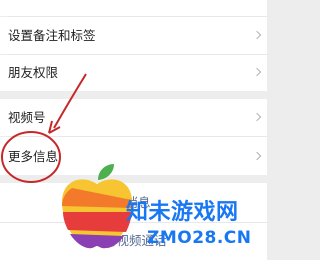 The image size is (320, 260). I want to click on top-row-partial, so click(133, 8).